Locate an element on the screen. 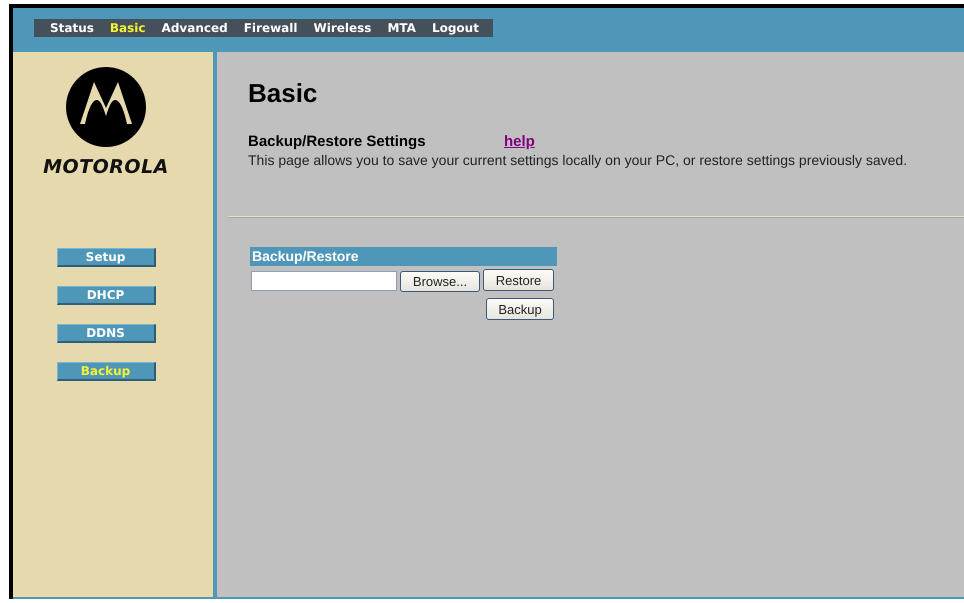 This screenshot has width=964, height=603. nav-tab: Firewall is located at coordinates (271, 28).